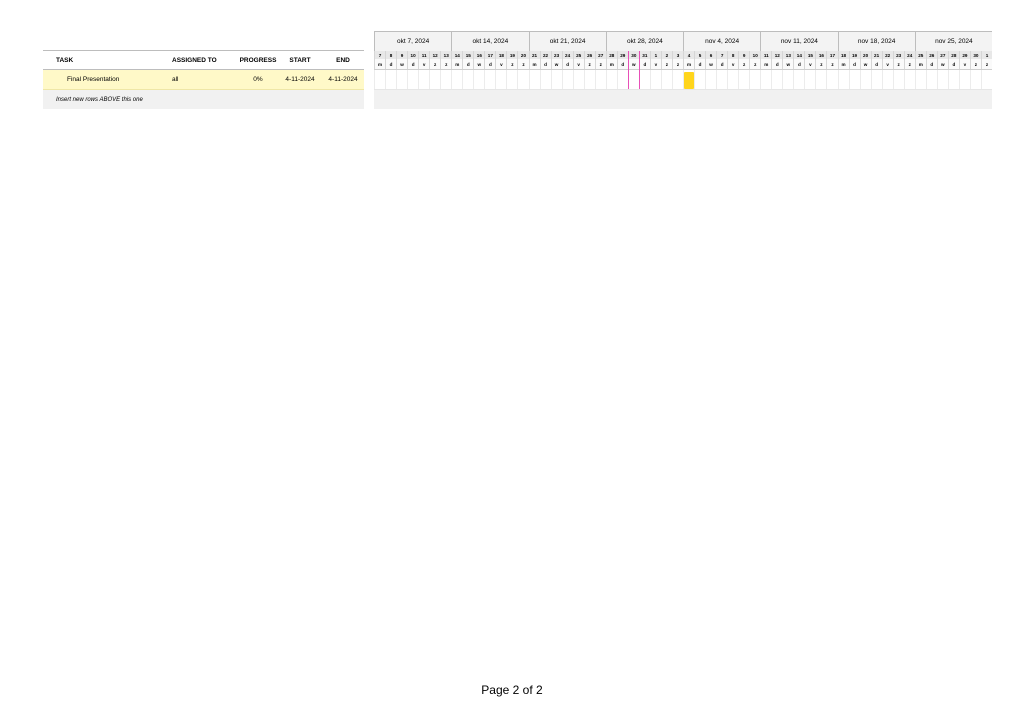  I want to click on week-label: okt 21, 2024, so click(567, 41).